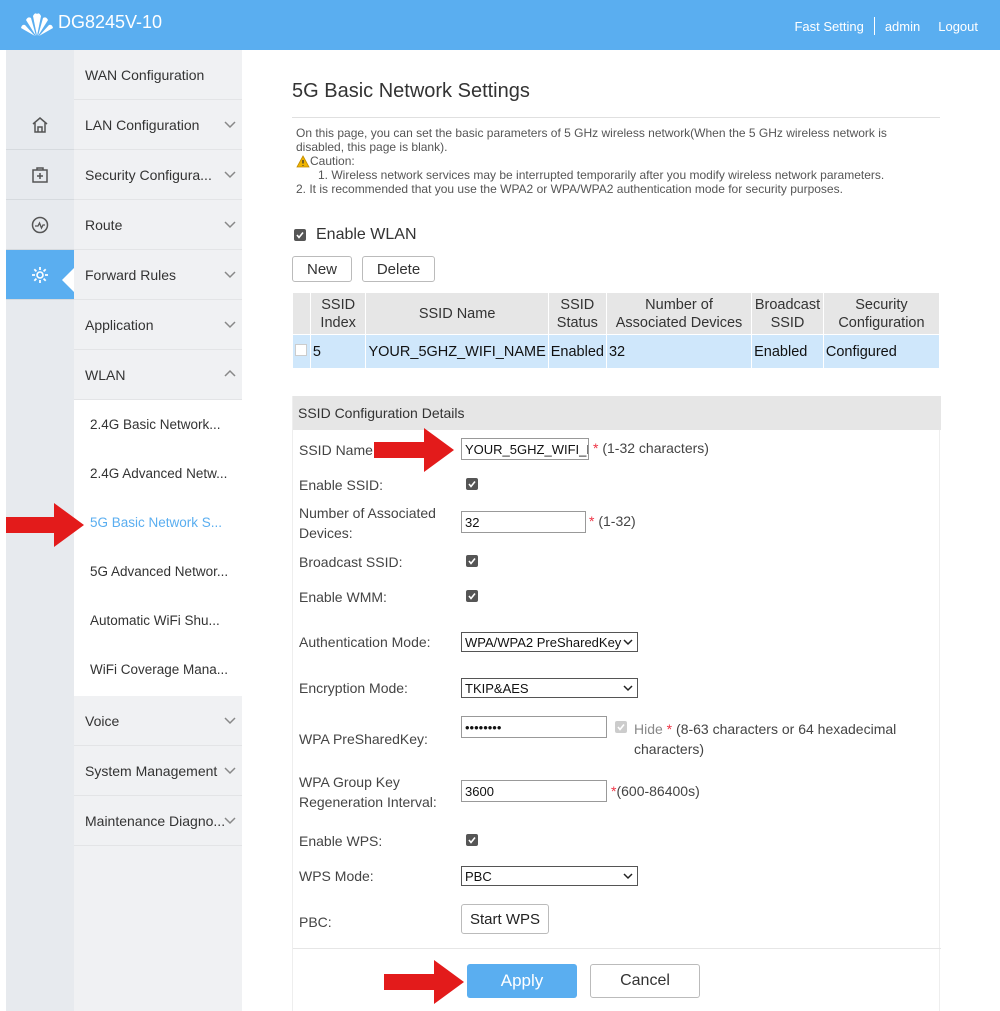  Describe the element at coordinates (958, 26) in the screenshot. I see `logout-link: Logout` at that location.